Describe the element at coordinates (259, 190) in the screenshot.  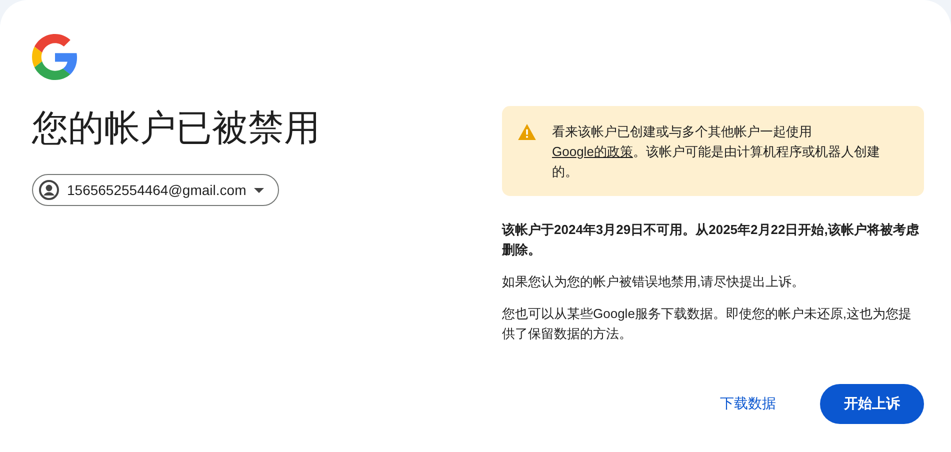
I see `caret-icon` at that location.